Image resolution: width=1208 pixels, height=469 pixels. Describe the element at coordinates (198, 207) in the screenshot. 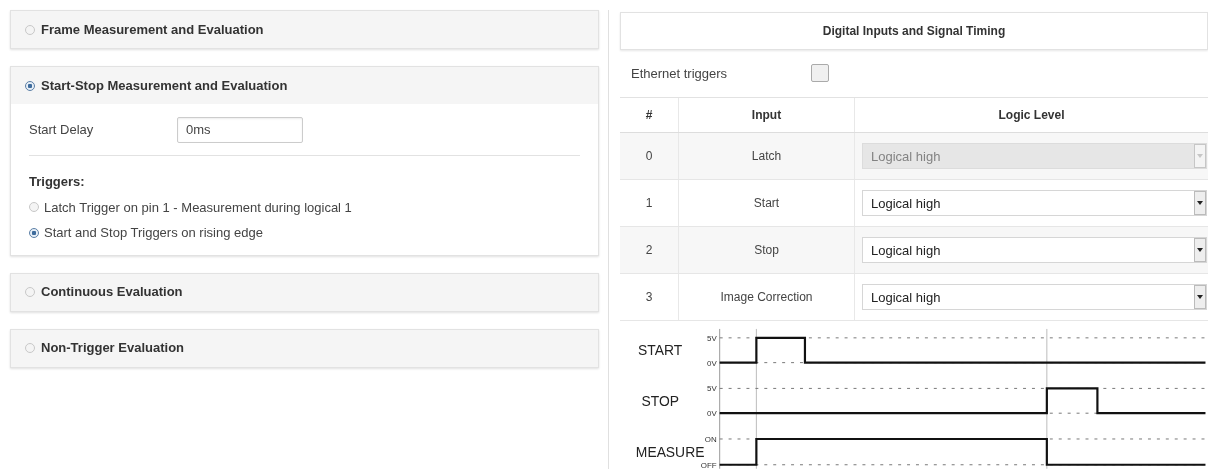

I see `trigger-option-label: Latch Trigger on pin 1 - Measurement during logical 1` at that location.